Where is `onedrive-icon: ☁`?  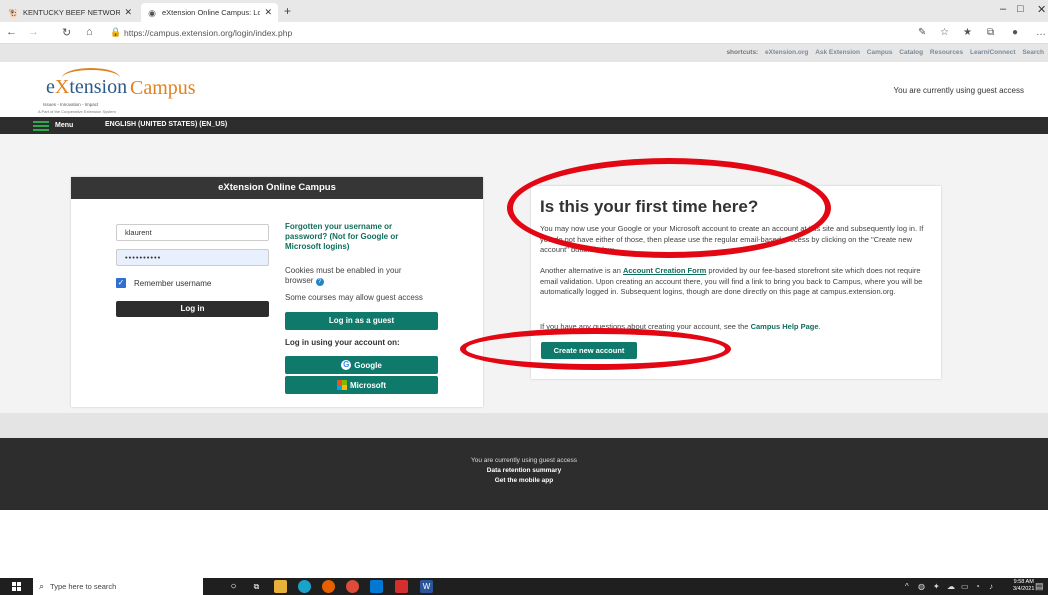 onedrive-icon: ☁ is located at coordinates (951, 586).